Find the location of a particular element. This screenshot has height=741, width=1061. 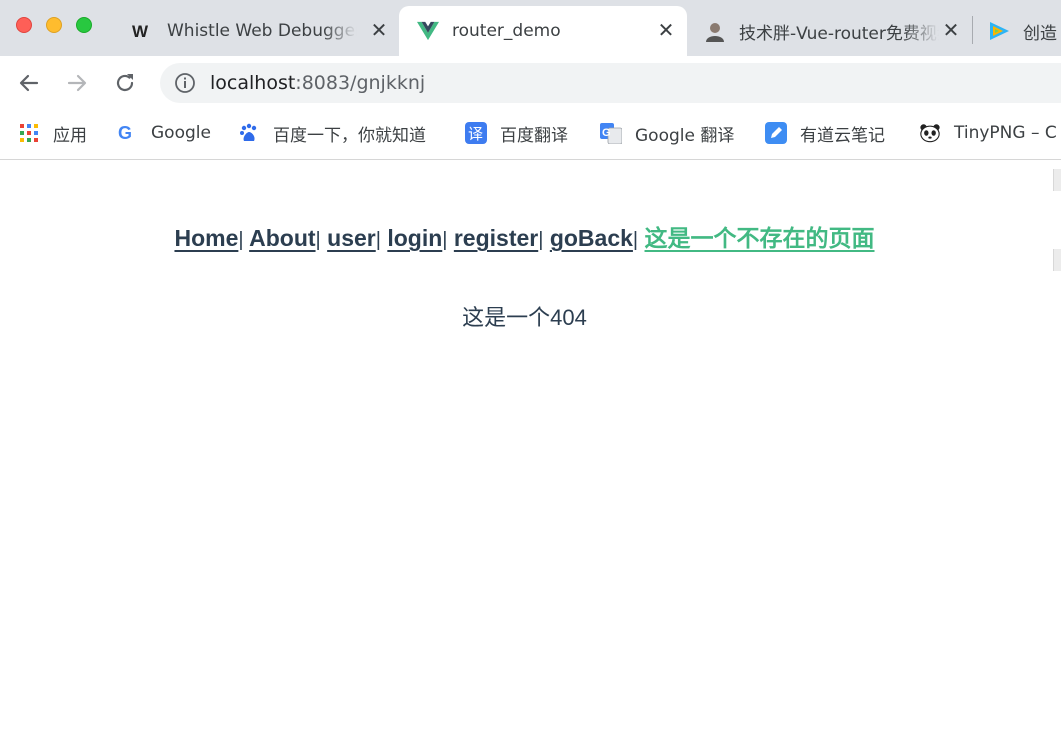

svg-text: 译 is located at coordinates (475, 134).